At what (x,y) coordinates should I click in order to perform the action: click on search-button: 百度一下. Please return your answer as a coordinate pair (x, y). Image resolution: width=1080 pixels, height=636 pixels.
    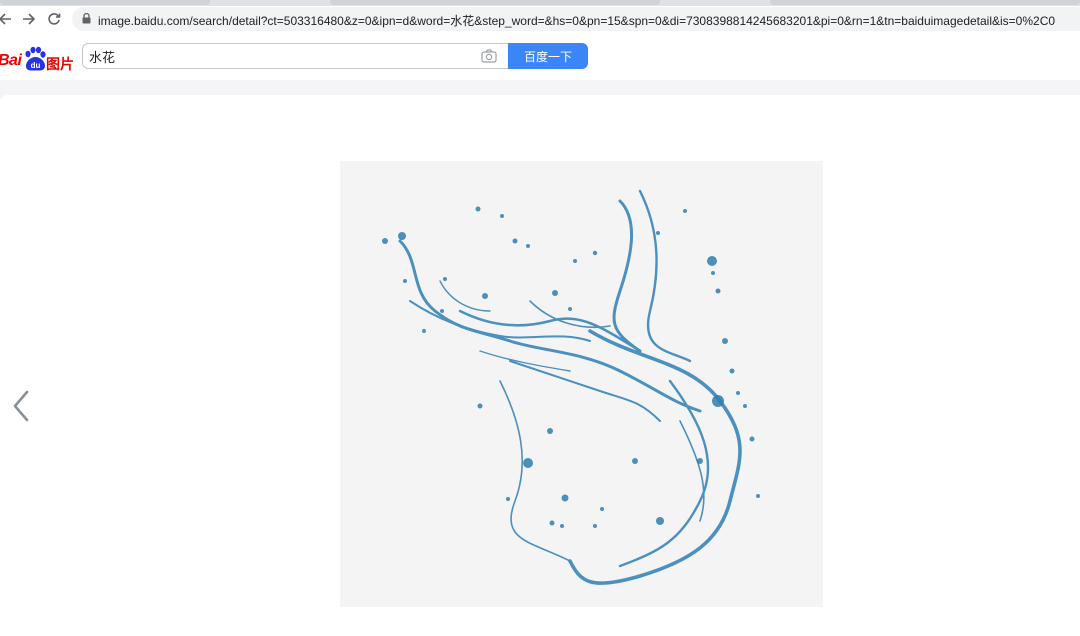
    Looking at the image, I should click on (548, 56).